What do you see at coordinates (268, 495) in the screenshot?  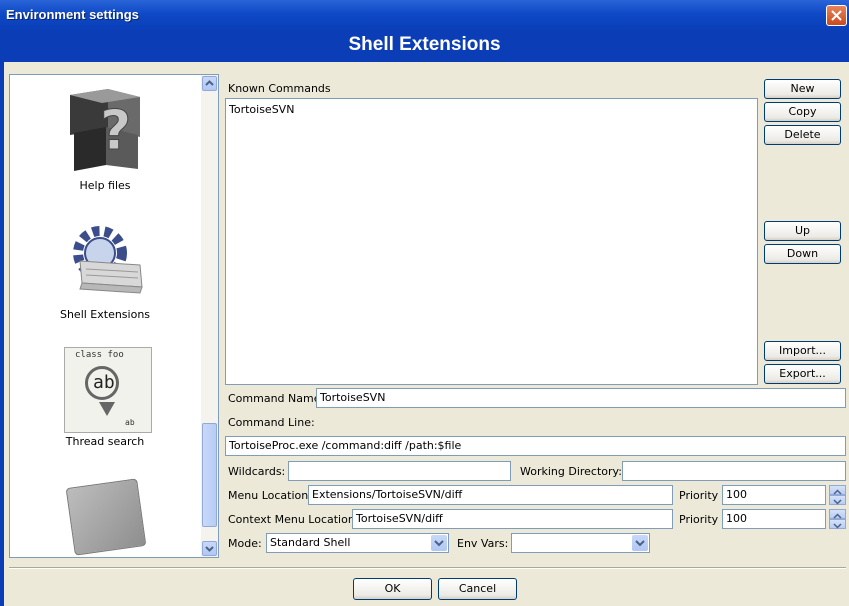 I see `menu-location-label: Menu Location` at bounding box center [268, 495].